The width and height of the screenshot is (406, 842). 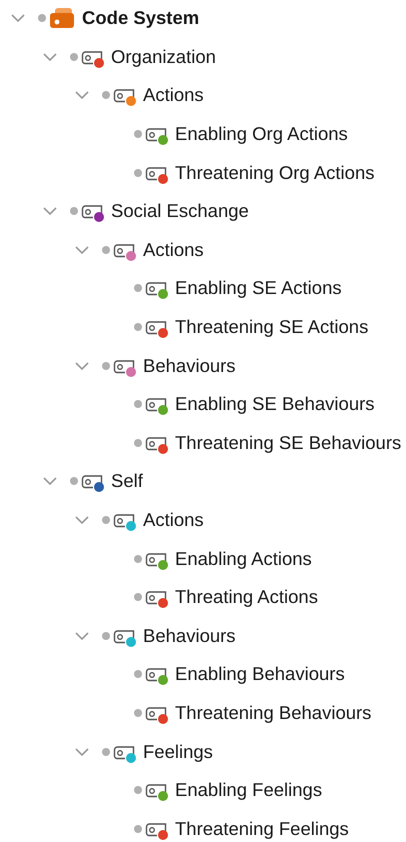 I want to click on tree-item-label: Threating Actions, so click(x=246, y=597).